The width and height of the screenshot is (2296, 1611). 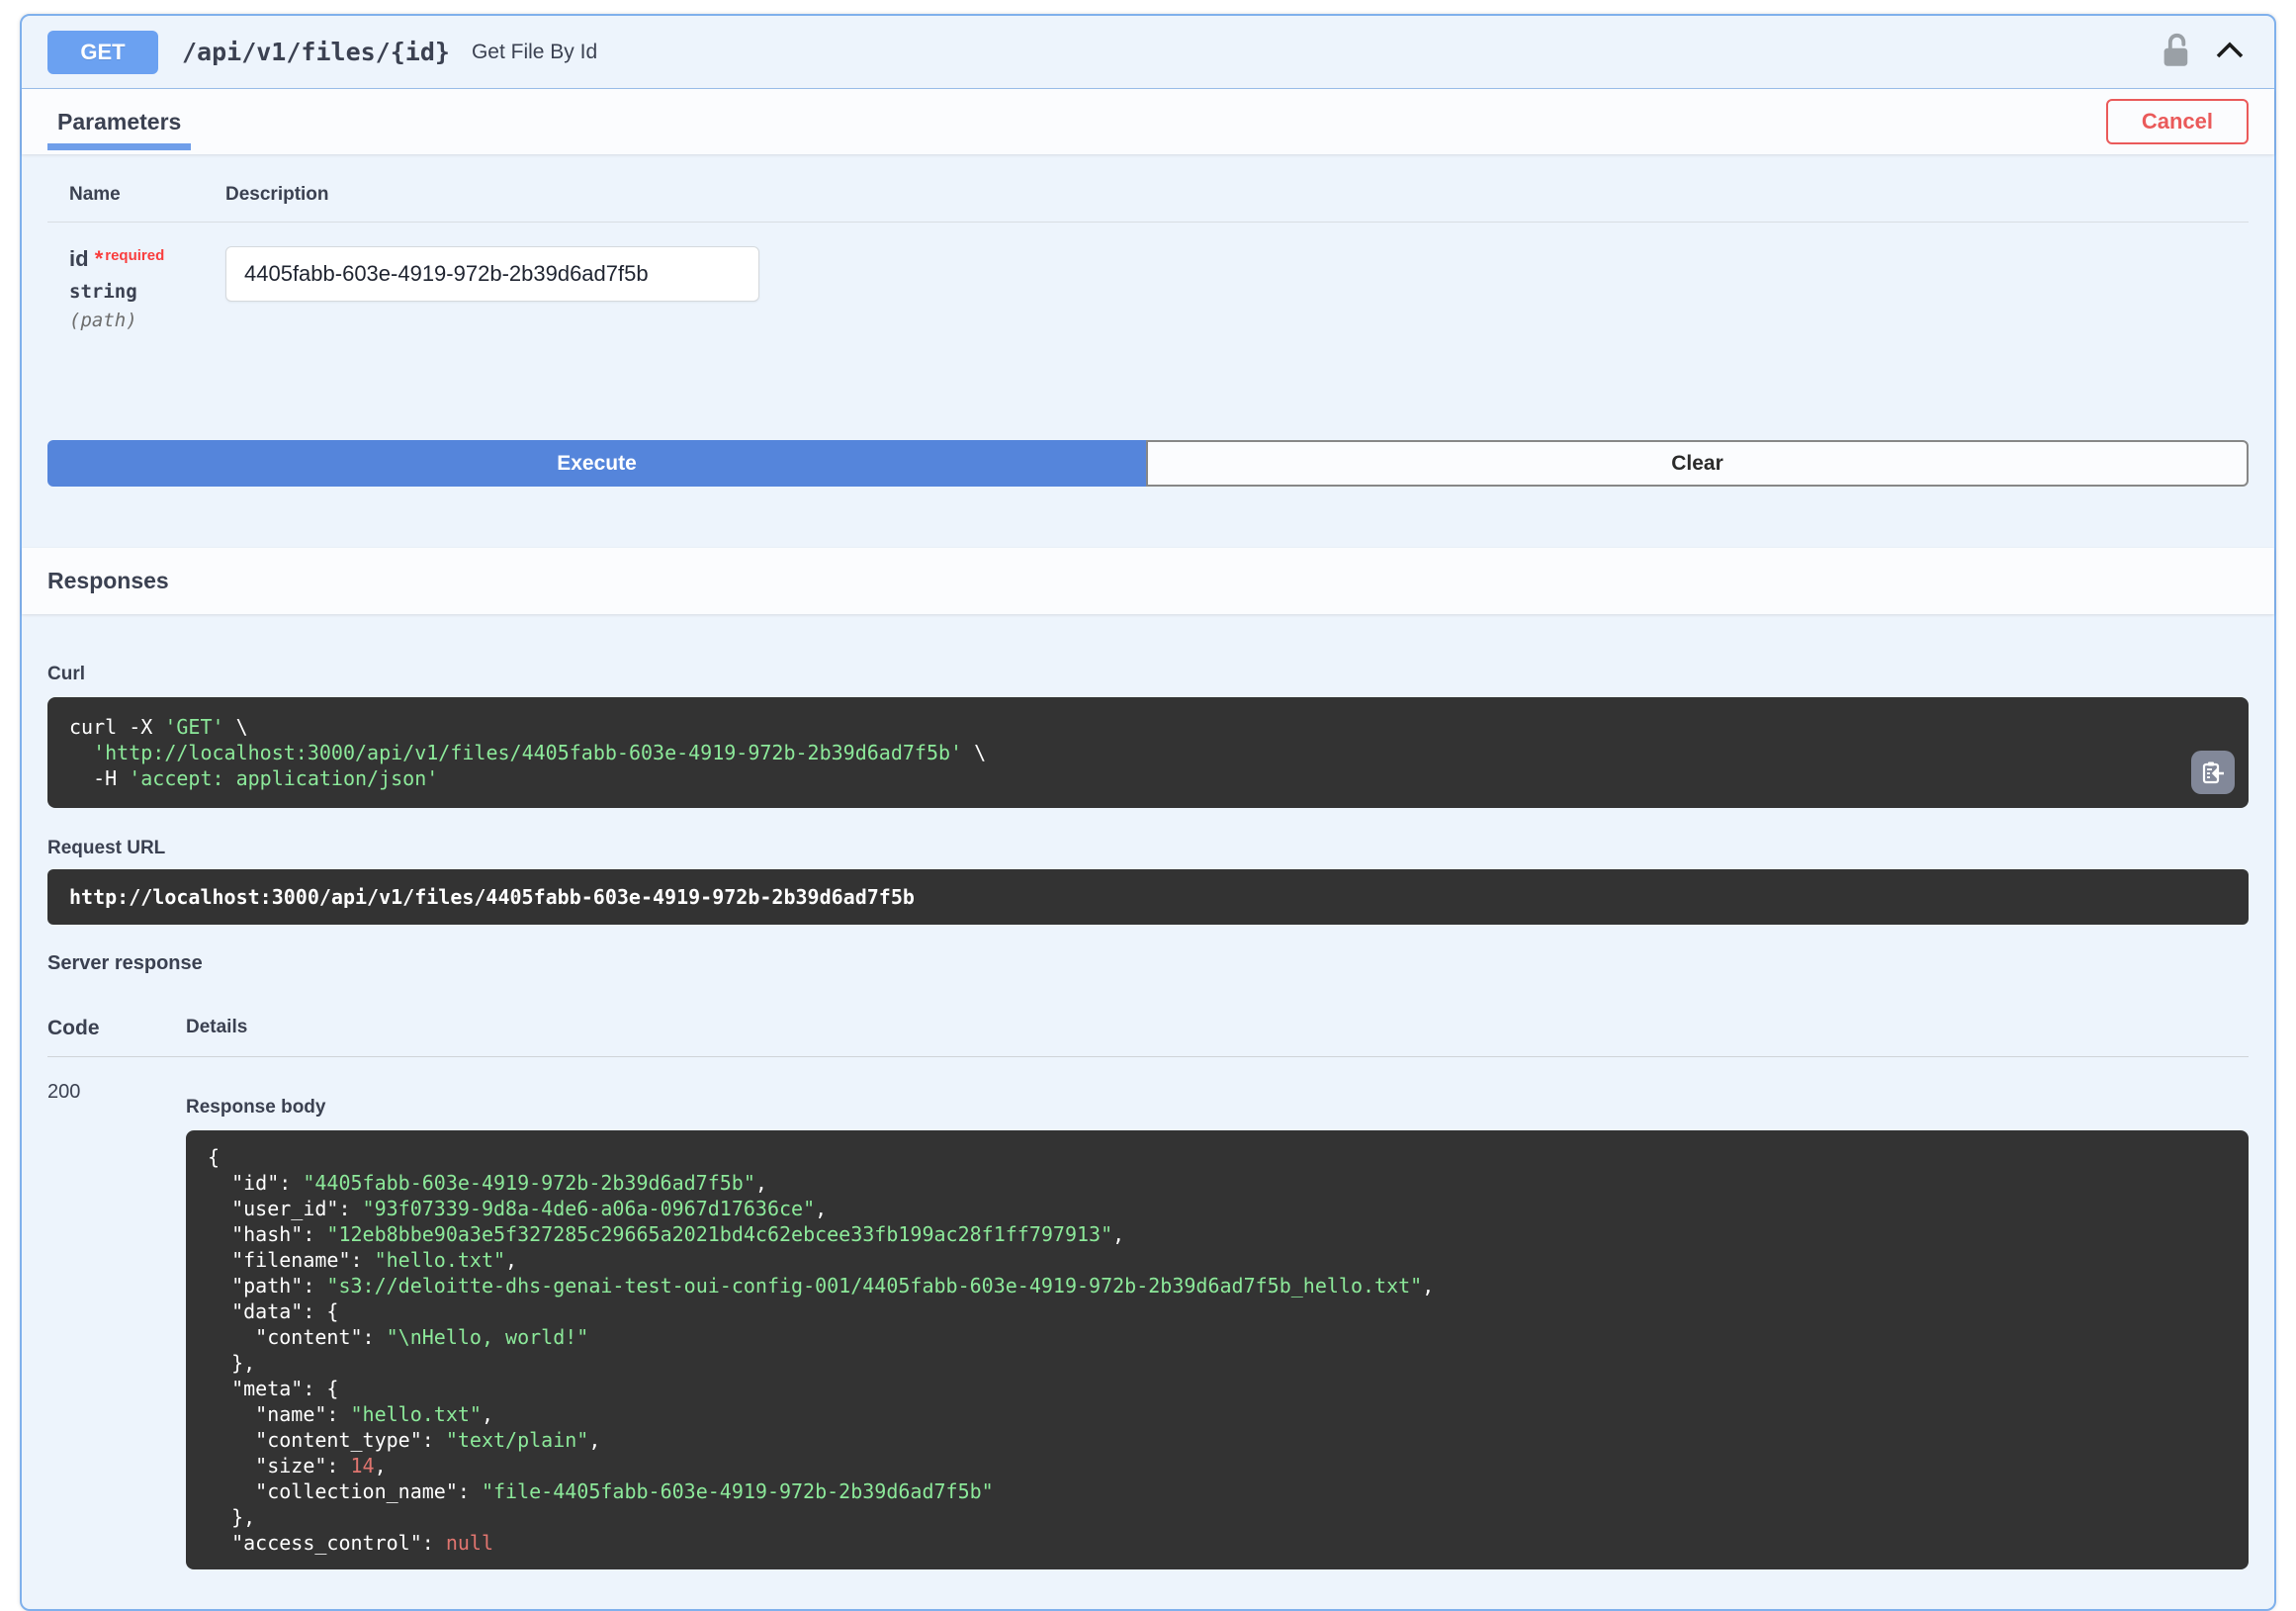 I want to click on request-url-label: Request URL, so click(x=106, y=848).